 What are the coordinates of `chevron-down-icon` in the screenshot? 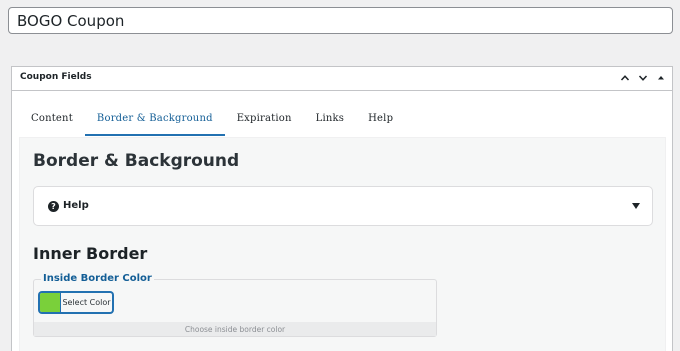 It's located at (642, 78).